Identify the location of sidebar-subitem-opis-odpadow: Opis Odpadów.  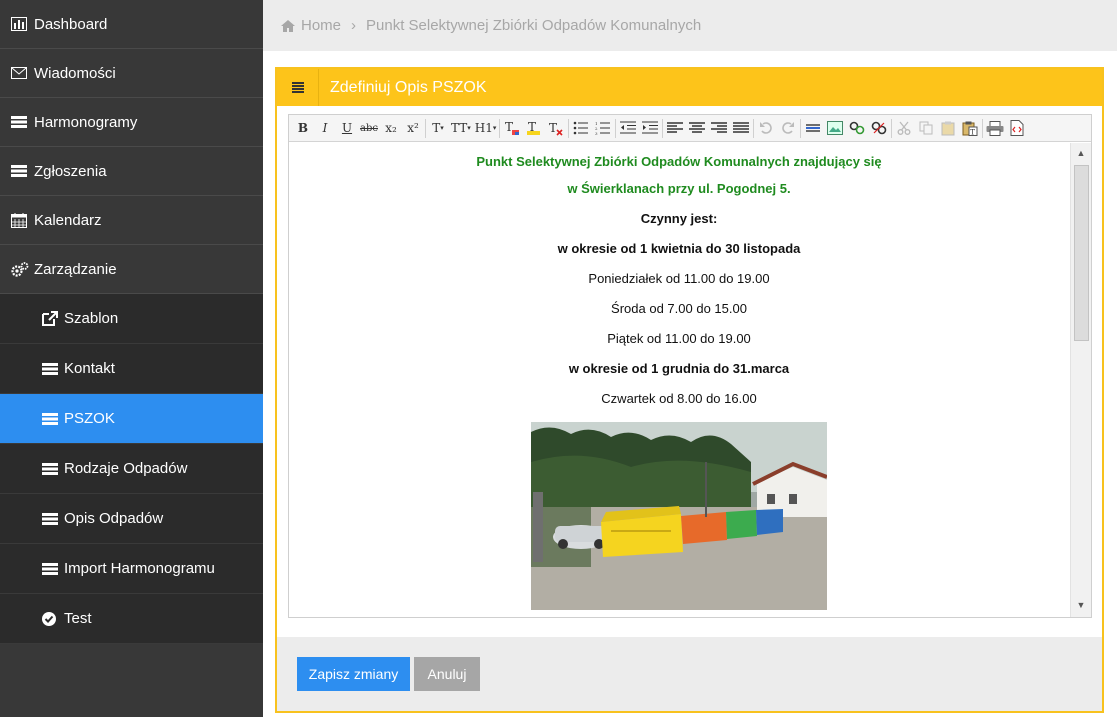
(131, 519).